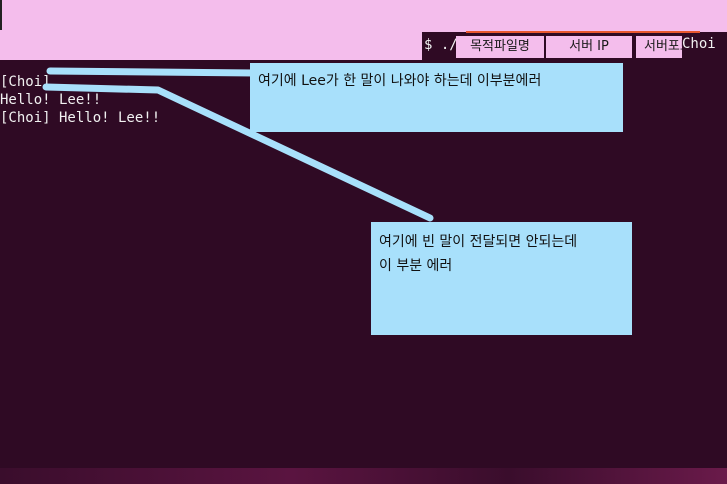 The image size is (727, 484). I want to click on terminal-line-1: [Choi], so click(25, 82).